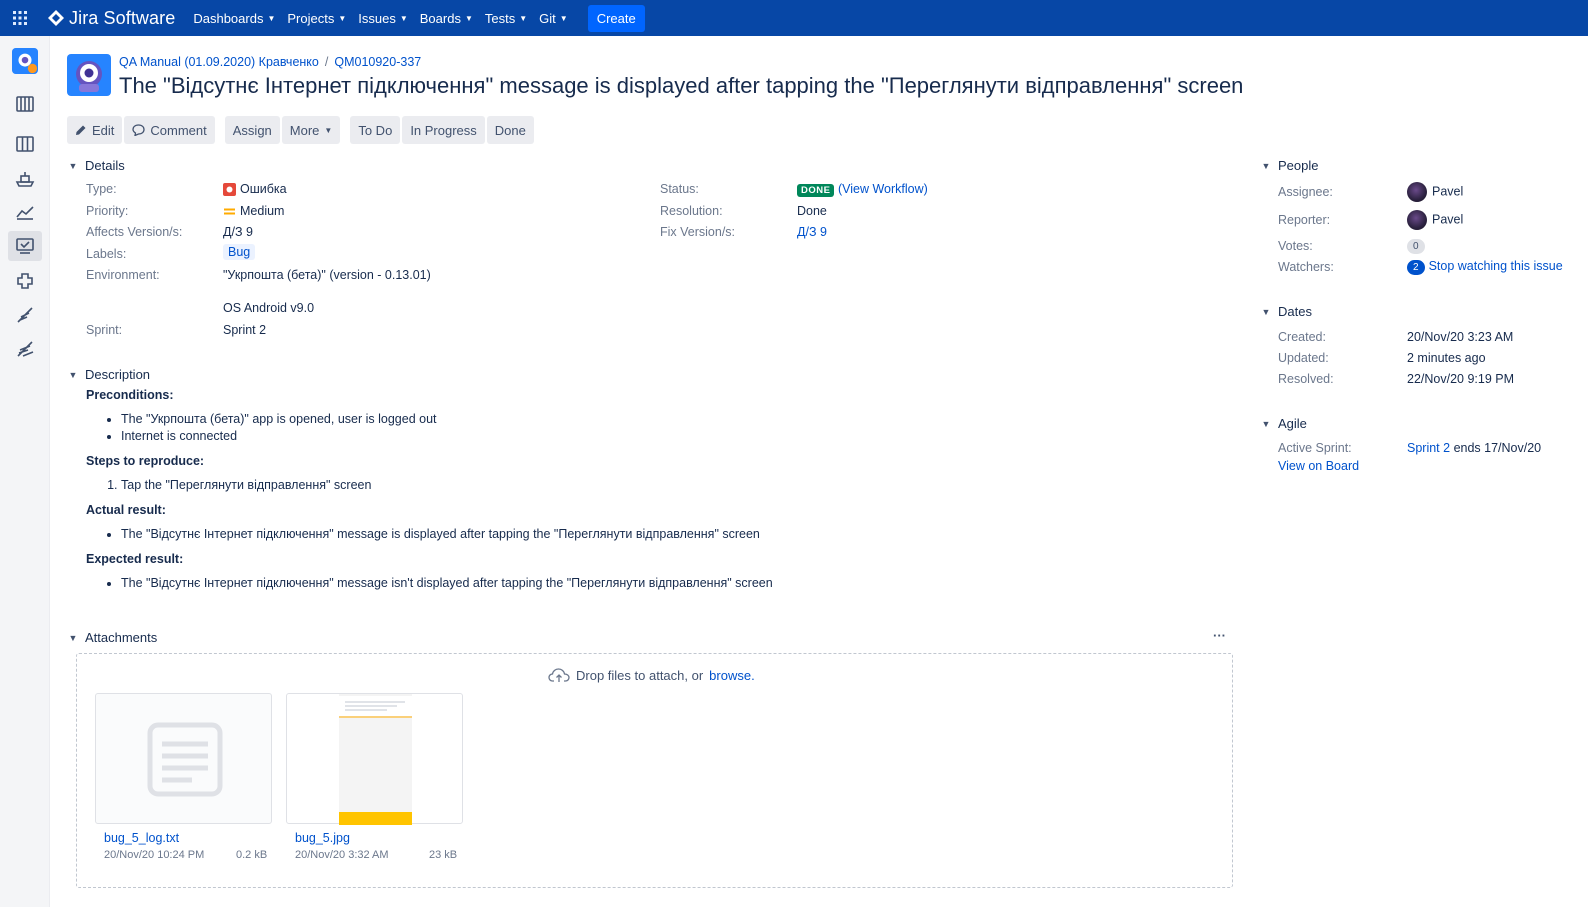 This screenshot has height=907, width=1588. I want to click on jira-logo: Jira Software, so click(111, 18).